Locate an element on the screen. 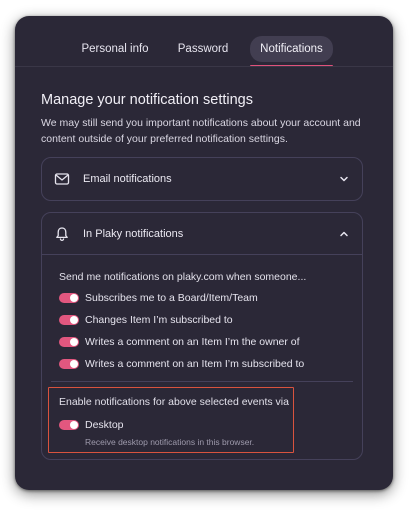 Image resolution: width=417 pixels, height=513 pixels. inapp-notifications-title: In Plaky notifications is located at coordinates (133, 234).